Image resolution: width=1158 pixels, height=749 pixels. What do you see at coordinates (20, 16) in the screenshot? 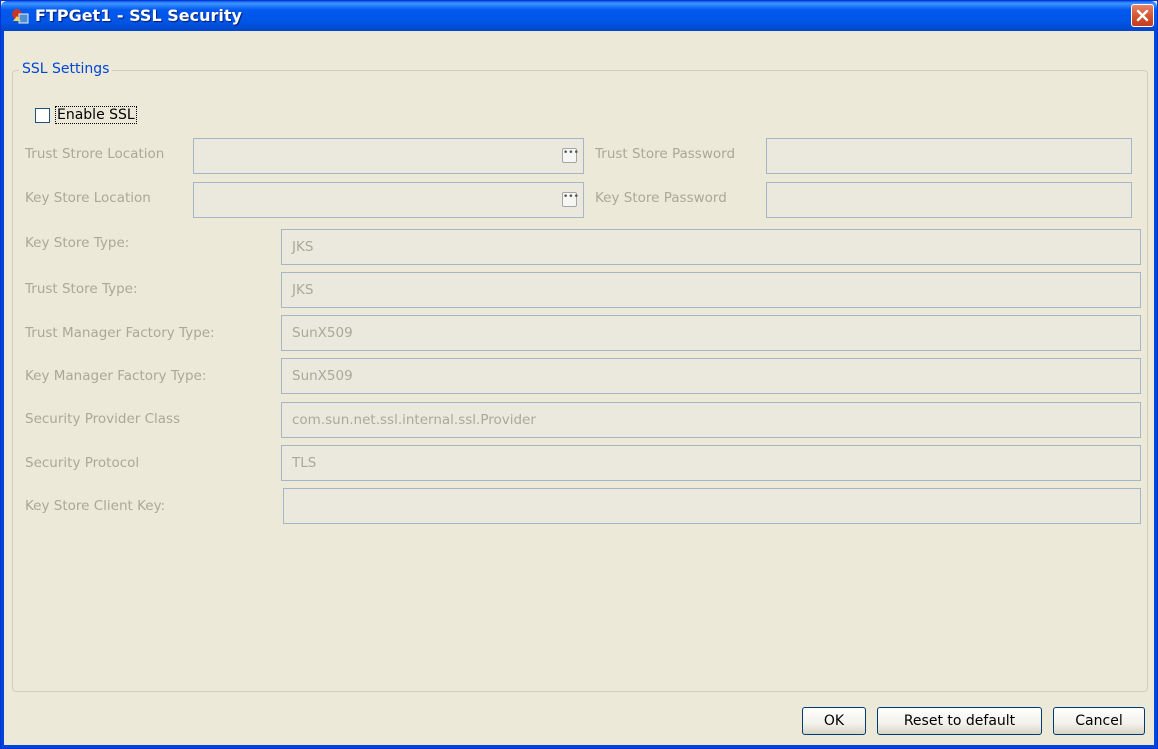
I see `app-icon` at bounding box center [20, 16].